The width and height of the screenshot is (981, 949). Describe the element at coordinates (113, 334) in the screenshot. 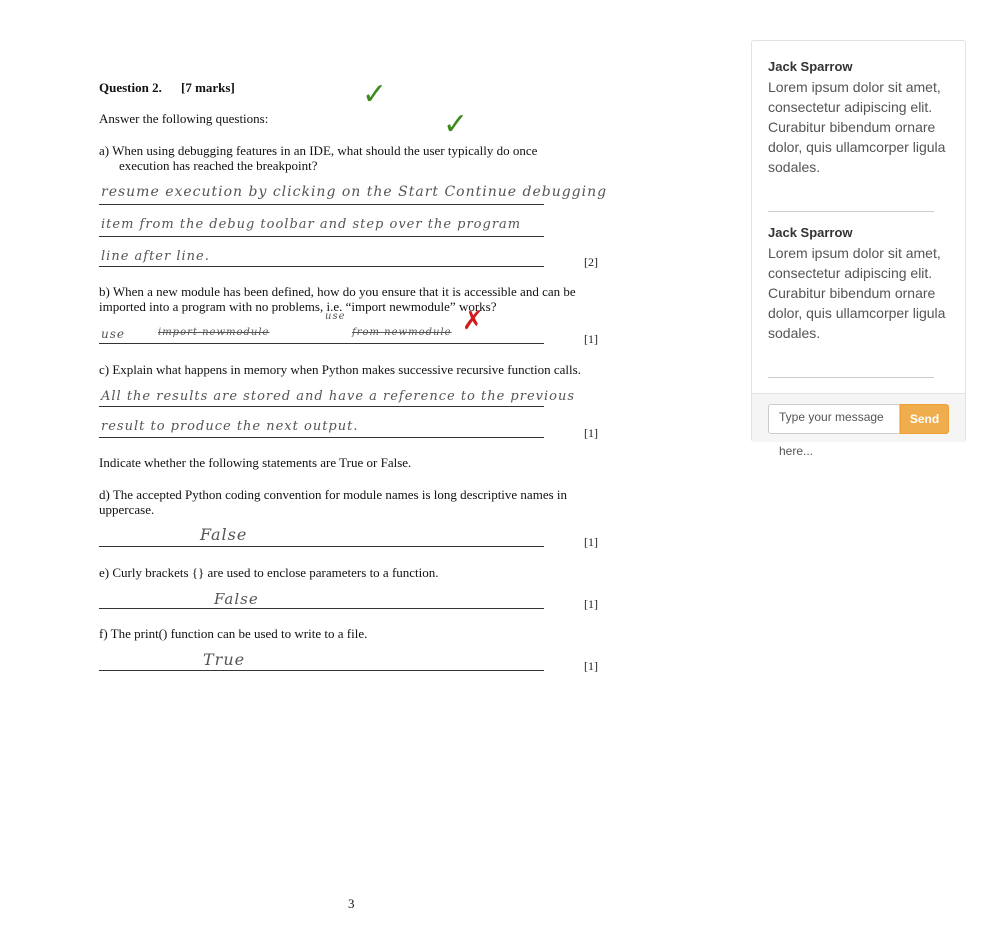

I see `answer-b-part1: use` at that location.